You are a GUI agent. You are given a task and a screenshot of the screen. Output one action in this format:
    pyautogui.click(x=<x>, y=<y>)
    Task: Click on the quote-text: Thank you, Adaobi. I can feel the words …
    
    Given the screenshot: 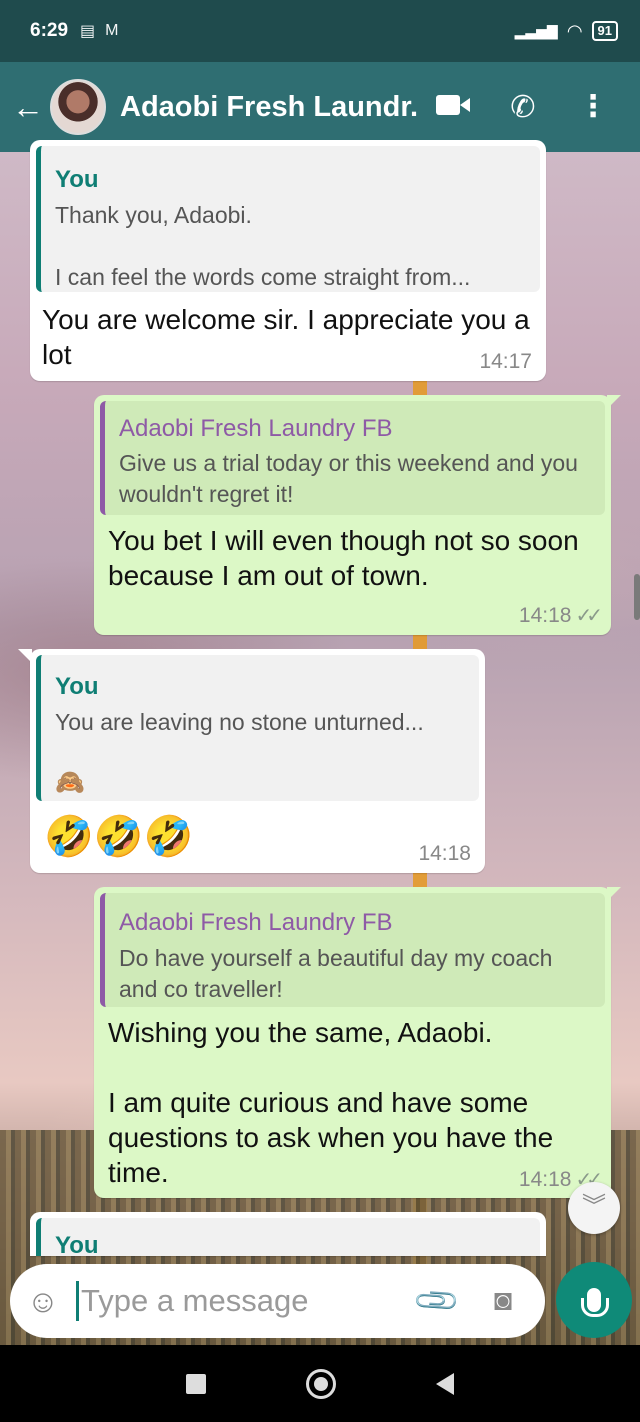 What is the action you would take?
    pyautogui.click(x=263, y=246)
    